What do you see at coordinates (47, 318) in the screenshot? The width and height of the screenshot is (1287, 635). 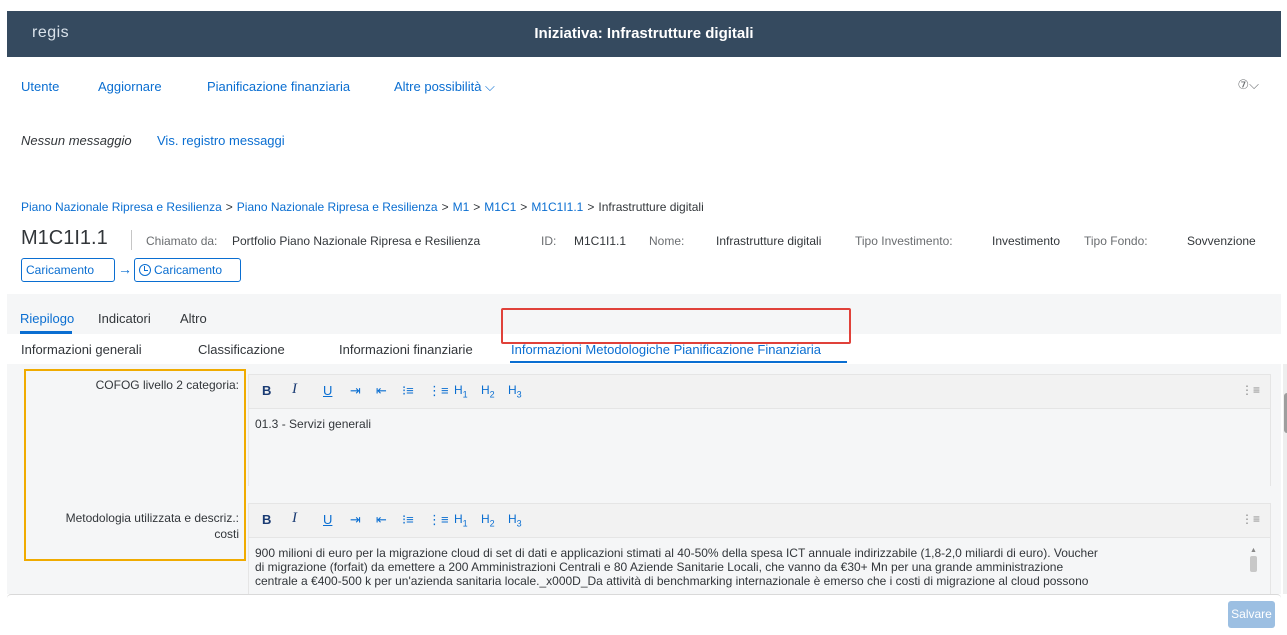 I see `tab-riepilogo: Riepilogo` at bounding box center [47, 318].